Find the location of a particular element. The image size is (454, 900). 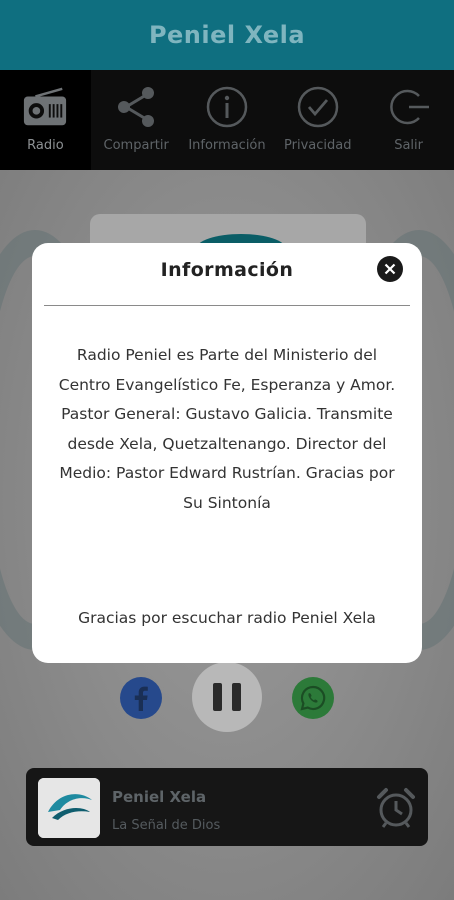

facebook-icon is located at coordinates (141, 698).